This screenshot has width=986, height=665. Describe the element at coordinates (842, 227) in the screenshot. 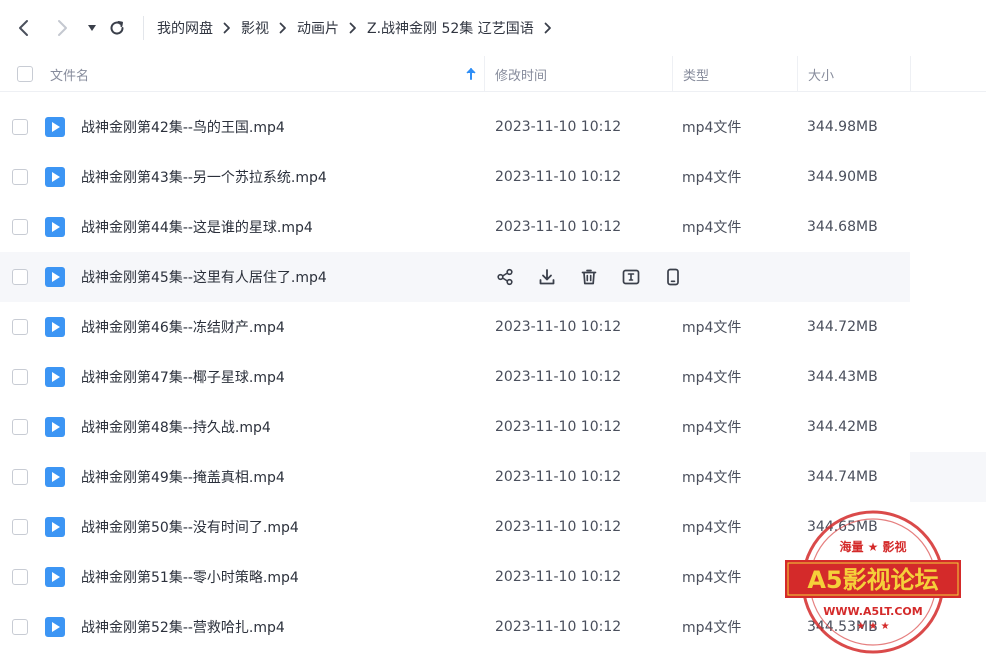

I see `file-size: 344.68MB` at that location.